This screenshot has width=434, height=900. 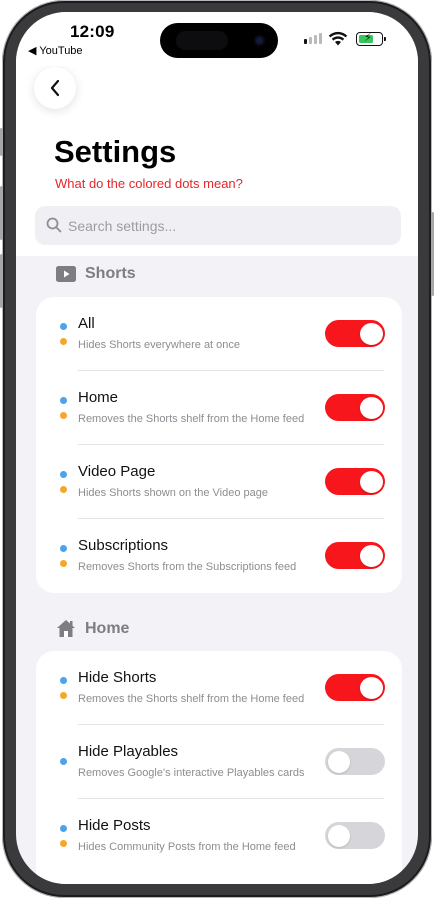 What do you see at coordinates (338, 38) in the screenshot?
I see `wifi-icon` at bounding box center [338, 38].